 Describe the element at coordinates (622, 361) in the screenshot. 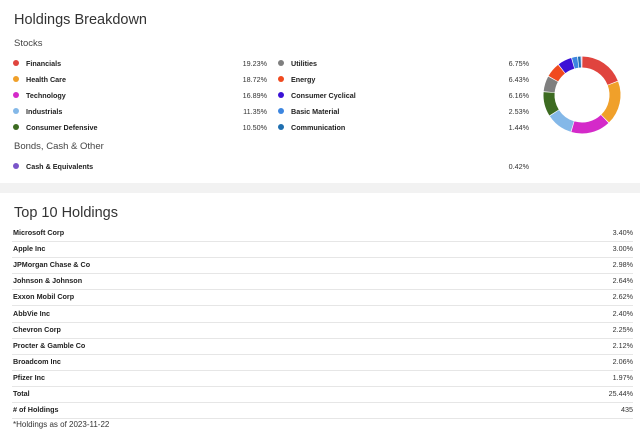

I see `holding-weight: 2.06%` at that location.